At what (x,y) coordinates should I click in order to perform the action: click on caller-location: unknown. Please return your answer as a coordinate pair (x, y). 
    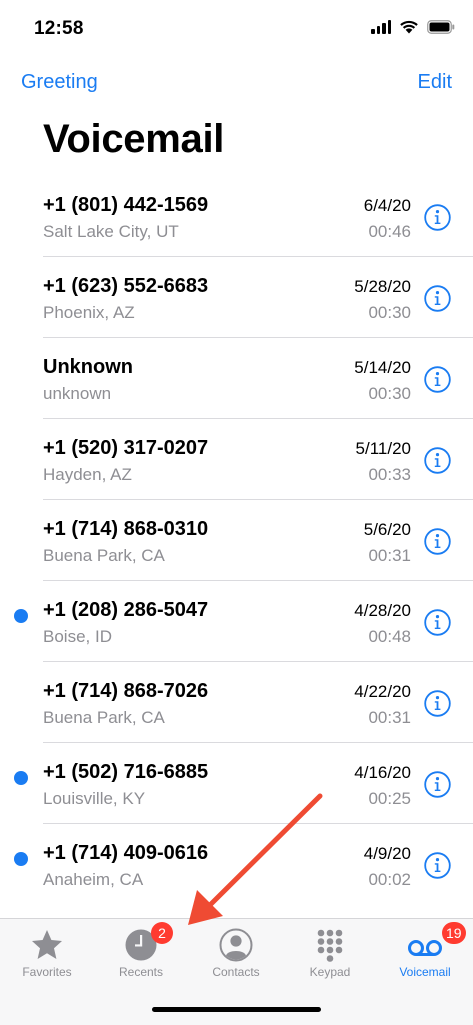
    Looking at the image, I should click on (77, 393).